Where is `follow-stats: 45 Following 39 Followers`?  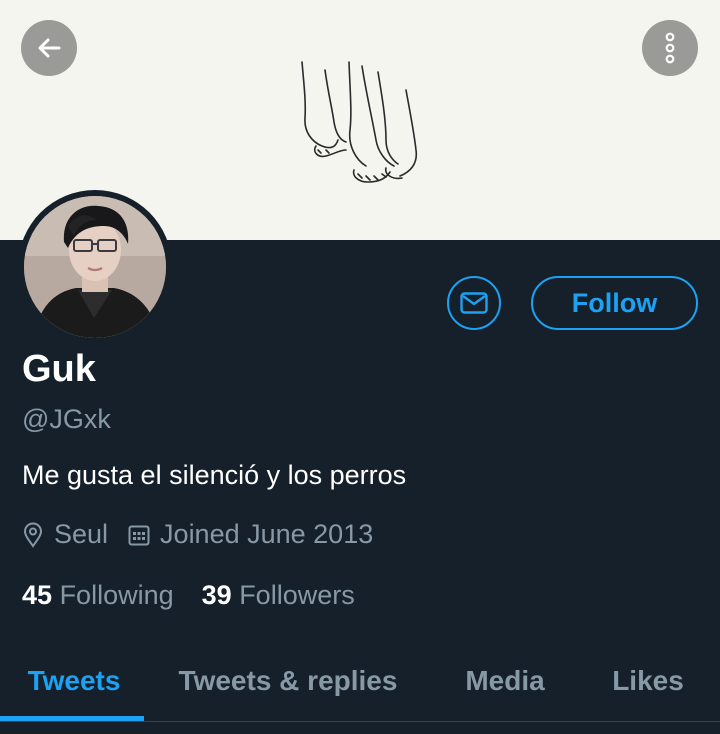
follow-stats: 45 Following 39 Followers is located at coordinates (202, 595).